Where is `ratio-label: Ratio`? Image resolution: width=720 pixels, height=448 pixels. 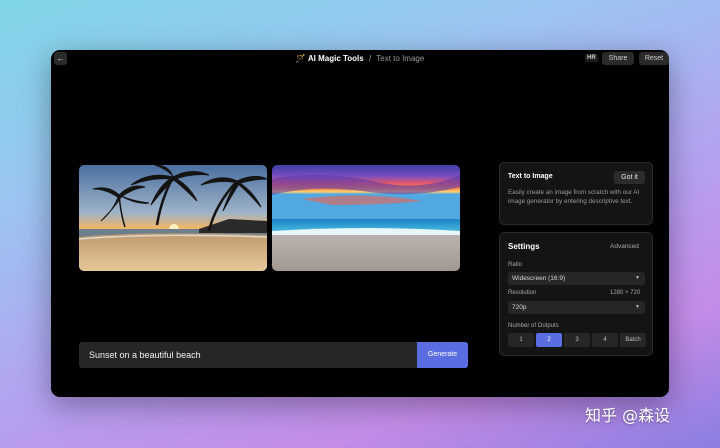
ratio-label: Ratio is located at coordinates (515, 265).